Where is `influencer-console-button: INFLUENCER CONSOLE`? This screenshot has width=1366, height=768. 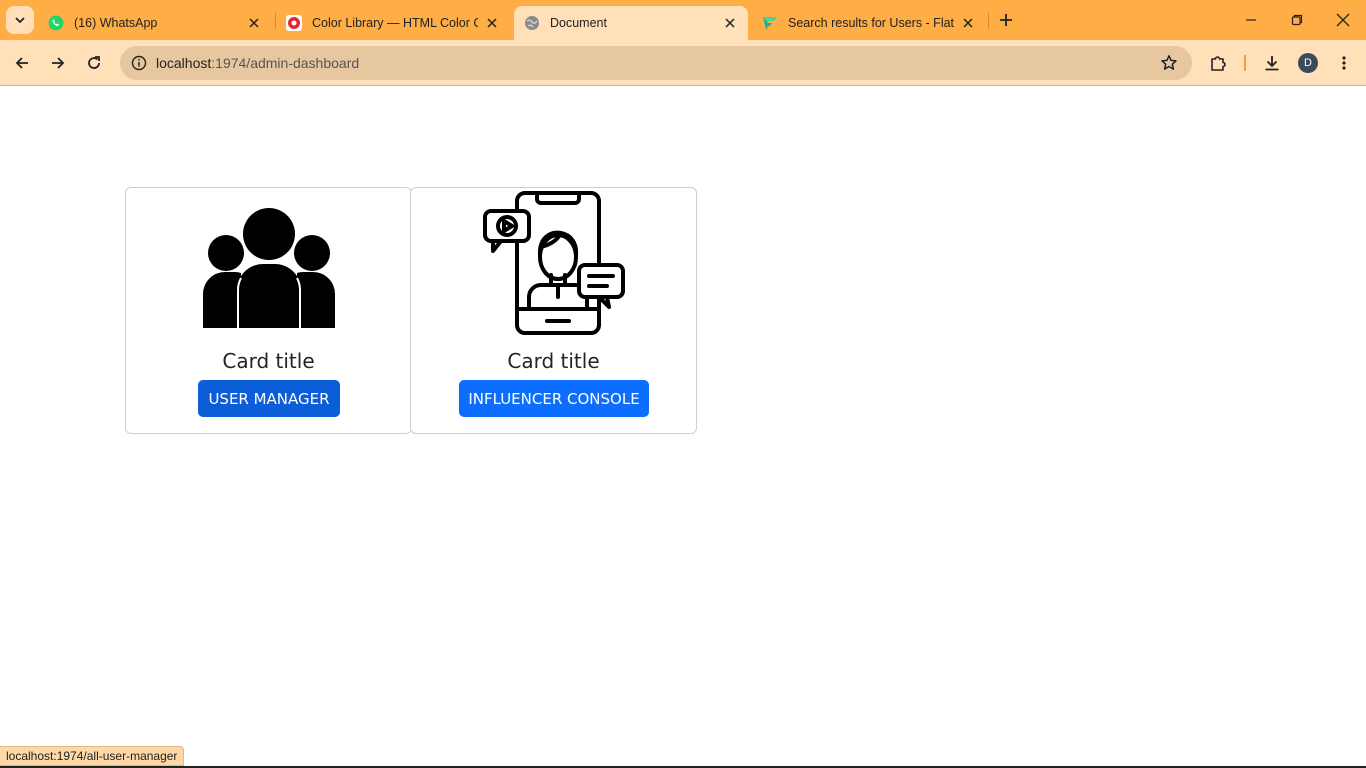 influencer-console-button: INFLUENCER CONSOLE is located at coordinates (554, 398).